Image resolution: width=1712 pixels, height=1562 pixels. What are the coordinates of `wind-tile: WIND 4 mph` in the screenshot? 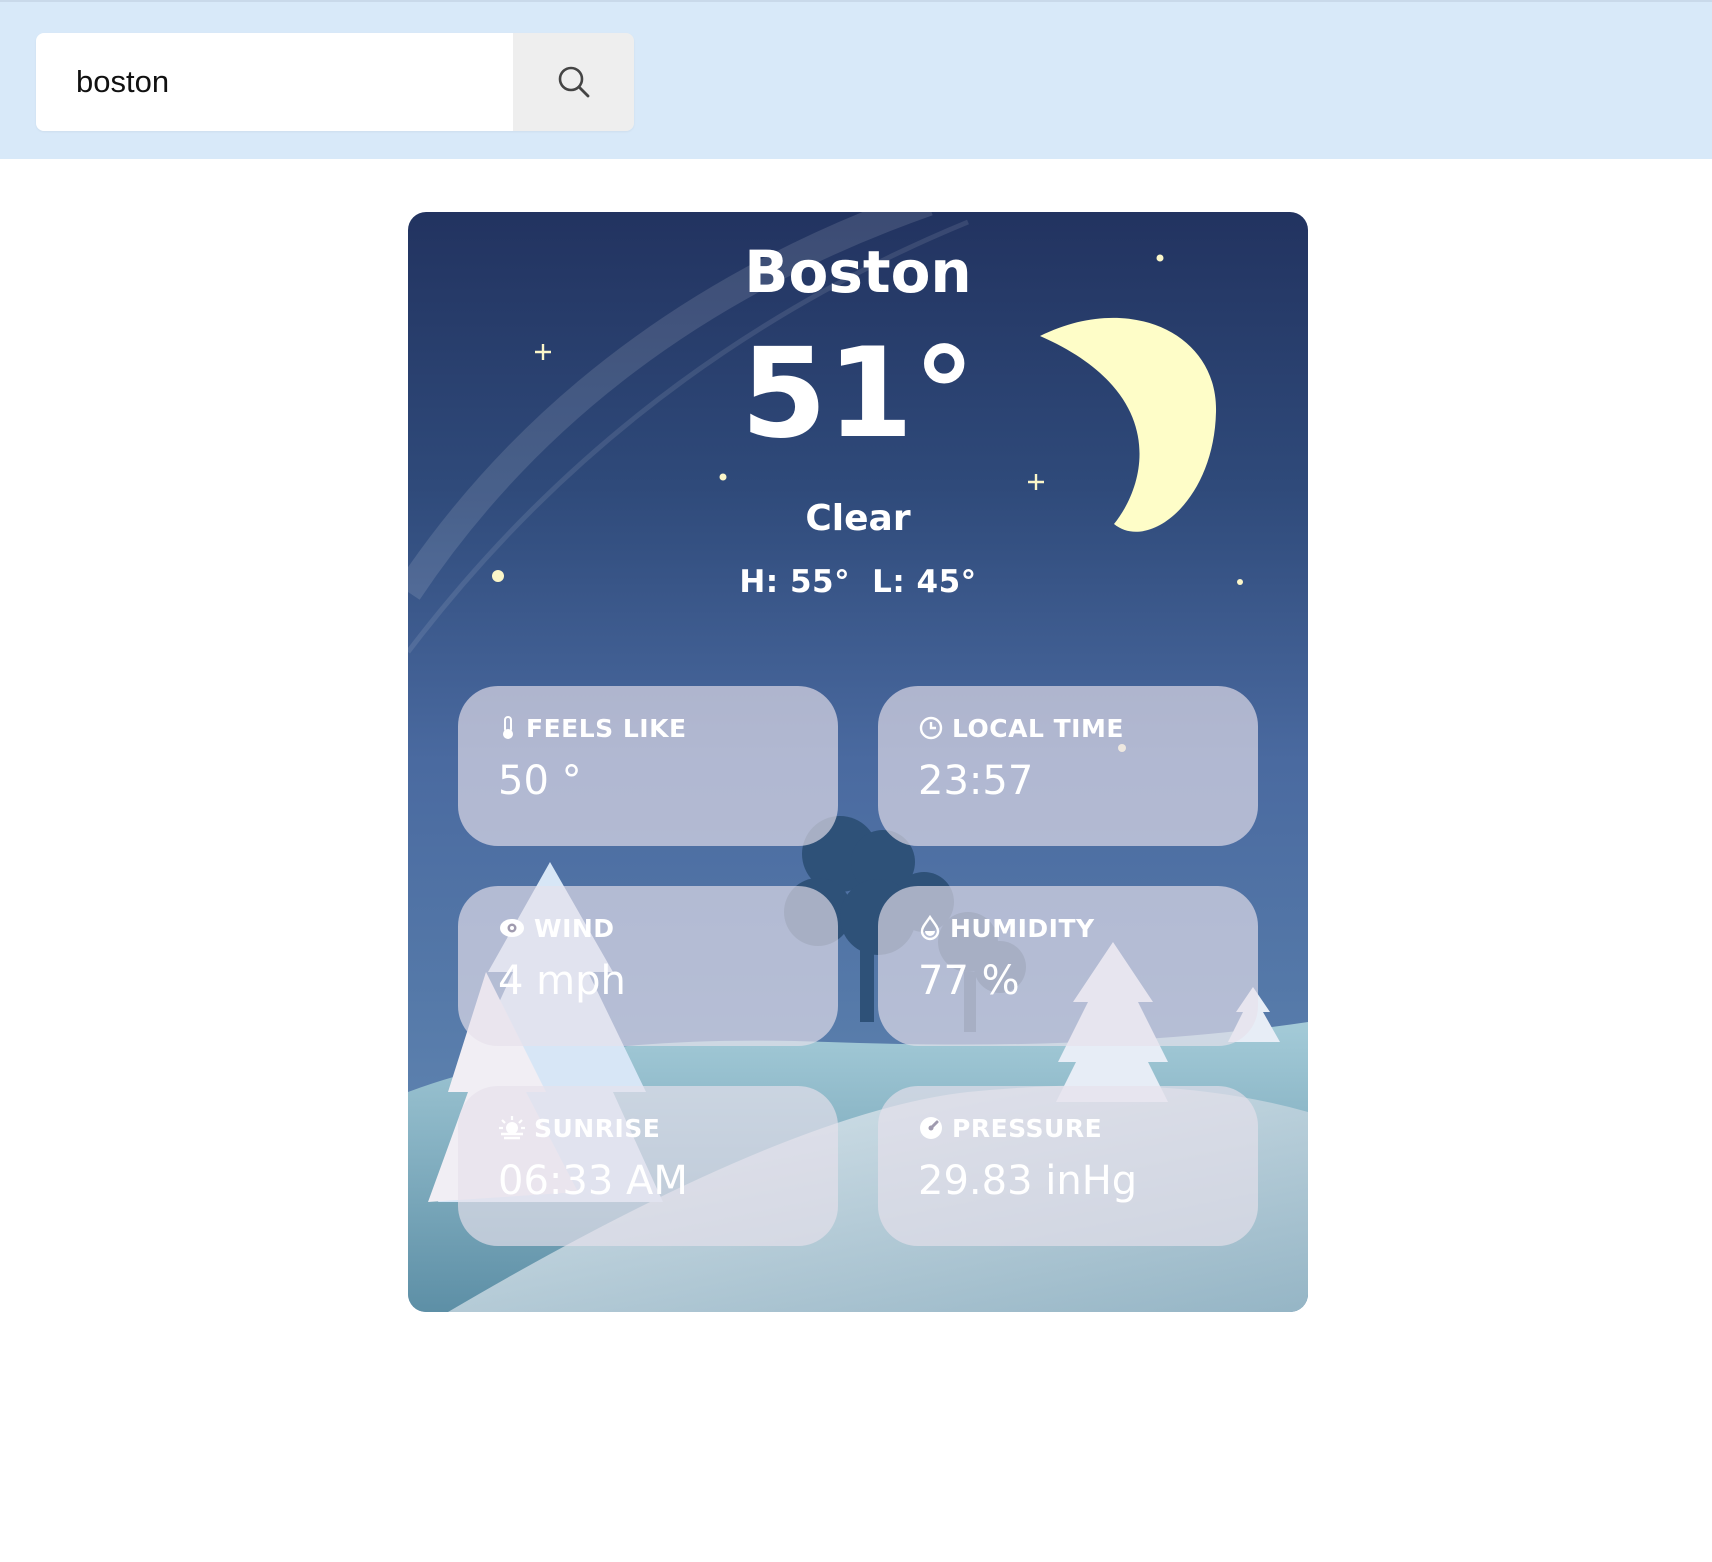 It's located at (648, 966).